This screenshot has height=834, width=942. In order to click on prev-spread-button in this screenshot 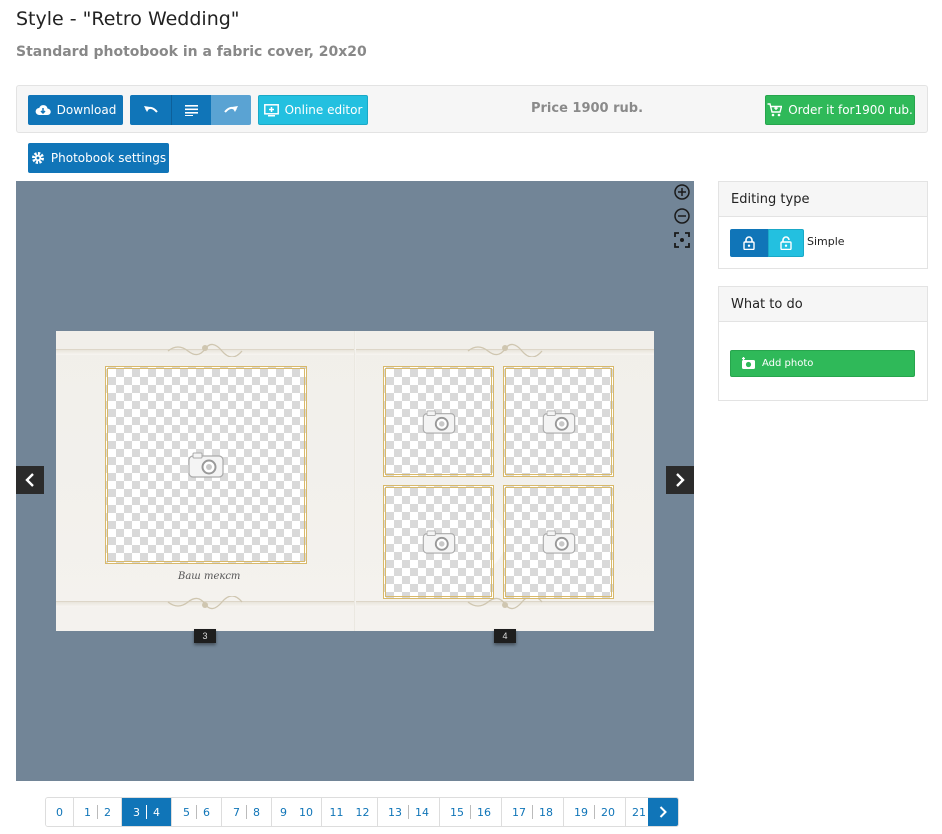, I will do `click(30, 480)`.